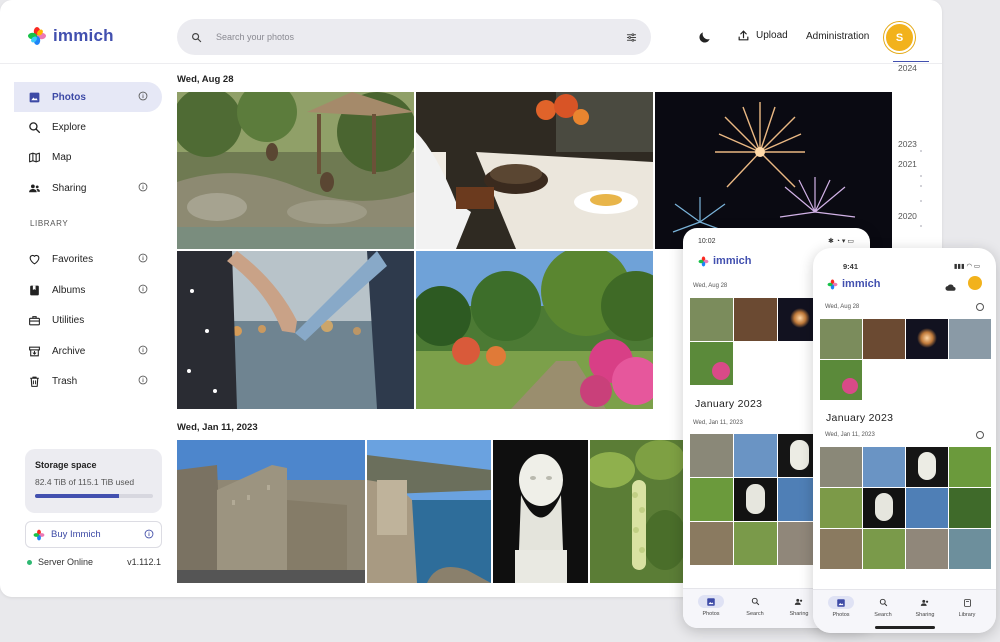 The width and height of the screenshot is (1000, 642). What do you see at coordinates (907, 216) in the screenshot?
I see `timeline-year: 2020` at bounding box center [907, 216].